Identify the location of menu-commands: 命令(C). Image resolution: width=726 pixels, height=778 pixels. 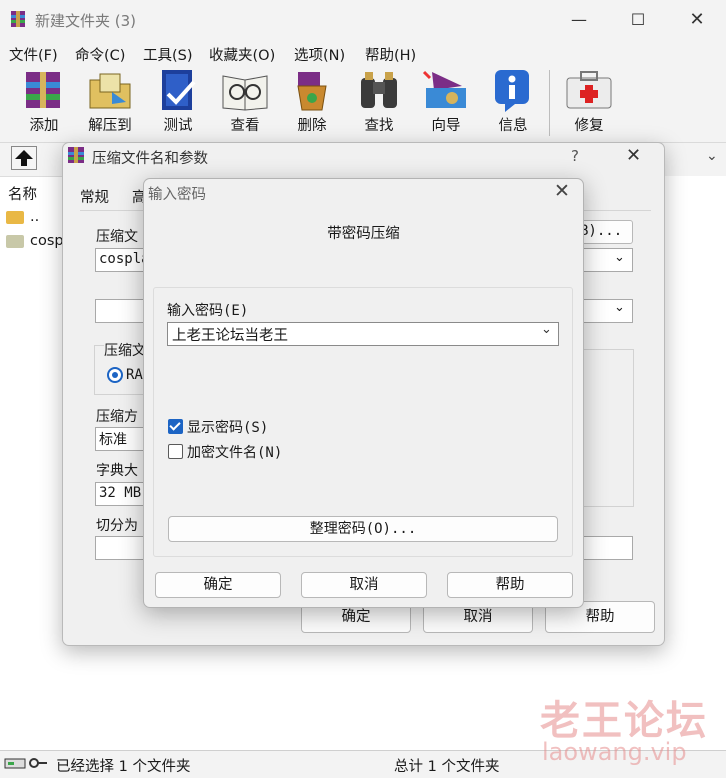
(100, 54).